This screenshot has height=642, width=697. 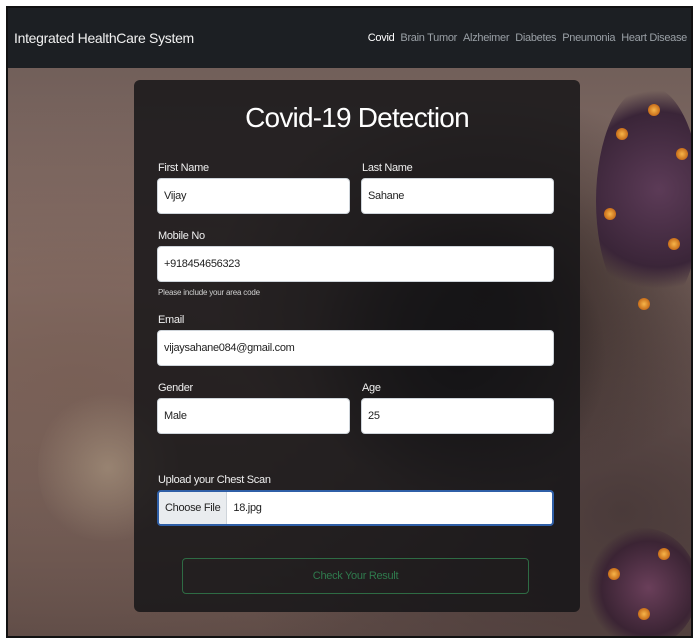 What do you see at coordinates (457, 416) in the screenshot?
I see `age-input: 25` at bounding box center [457, 416].